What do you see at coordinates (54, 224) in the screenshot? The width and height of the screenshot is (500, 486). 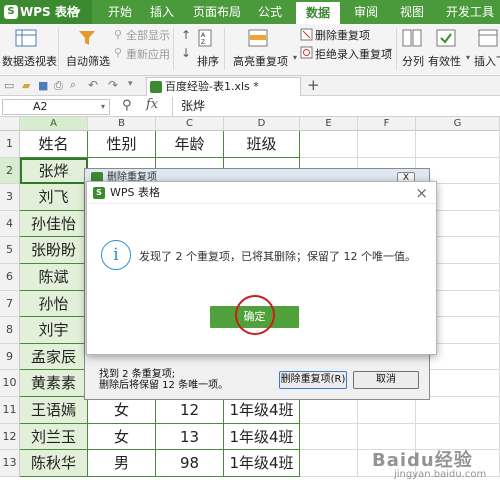 I see `name-cell: 孙佳怡` at bounding box center [54, 224].